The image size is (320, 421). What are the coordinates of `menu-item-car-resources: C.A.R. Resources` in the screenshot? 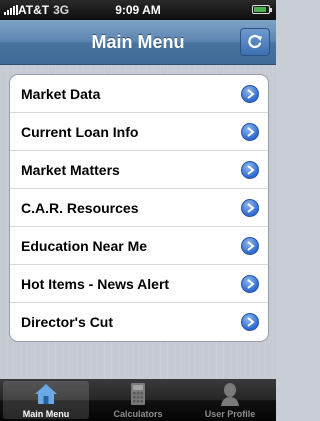 It's located at (139, 208).